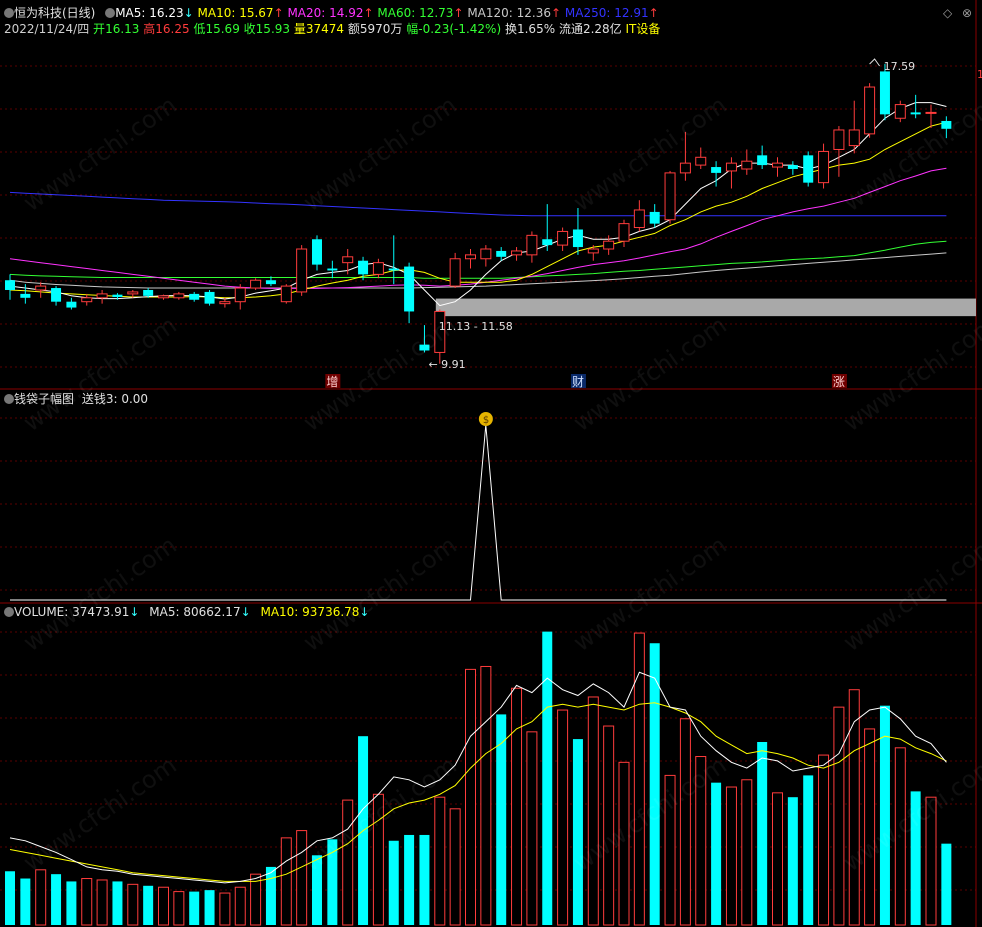 Image resolution: width=982 pixels, height=927 pixels. What do you see at coordinates (235, 13) in the screenshot?
I see `ma10-label: MA10: 15.67` at bounding box center [235, 13].